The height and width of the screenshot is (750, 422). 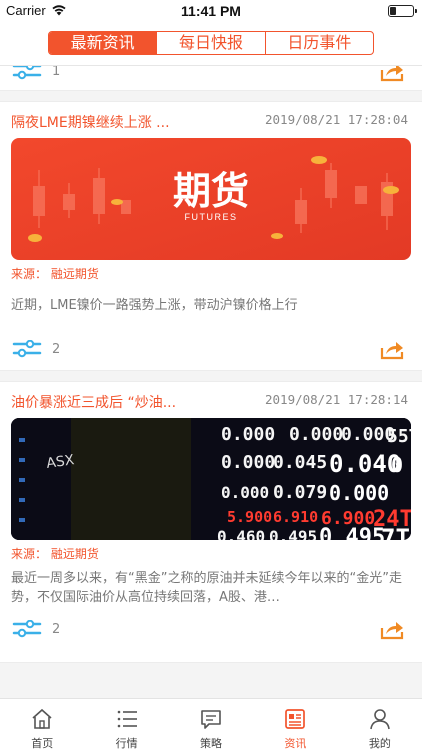 What do you see at coordinates (211, 719) in the screenshot?
I see `chat-icon` at bounding box center [211, 719].